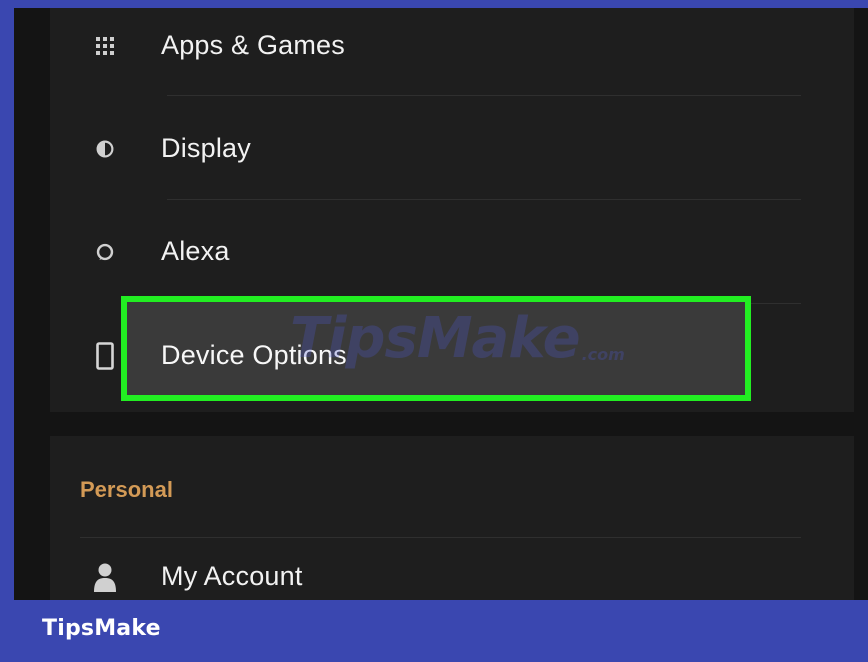 This screenshot has width=868, height=662. What do you see at coordinates (253, 44) in the screenshot?
I see `menu-item-label: Apps & Games` at bounding box center [253, 44].